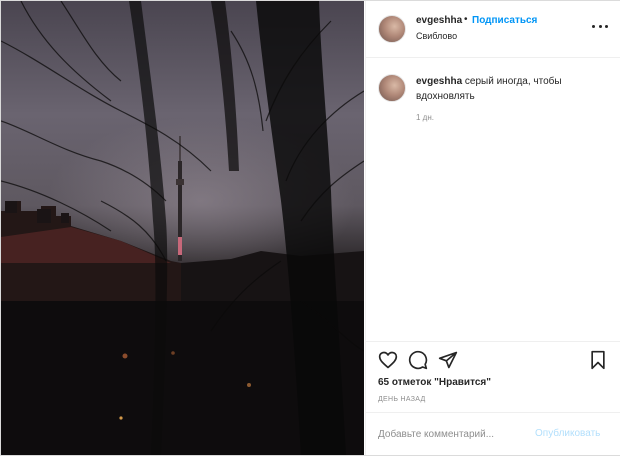 This screenshot has width=620, height=456. What do you see at coordinates (448, 360) in the screenshot?
I see `share-icon` at bounding box center [448, 360].